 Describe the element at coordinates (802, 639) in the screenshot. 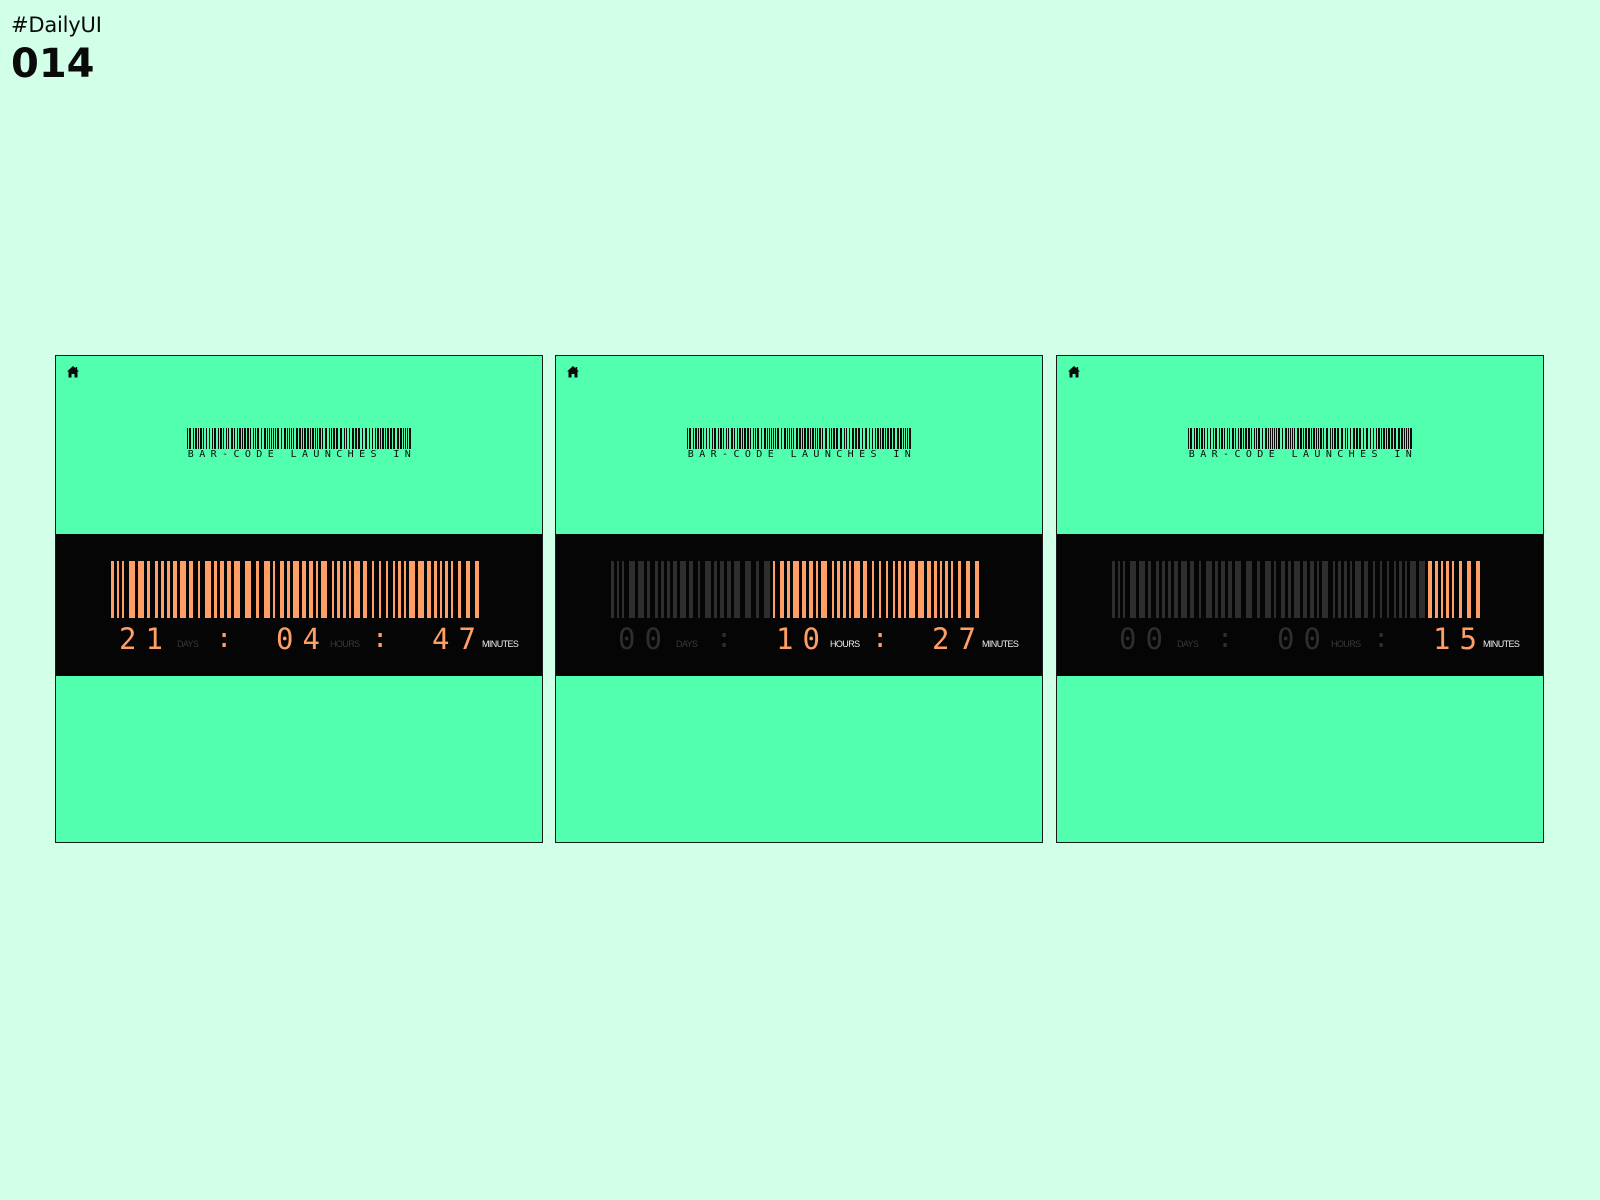

I see `hours-value: 10` at that location.